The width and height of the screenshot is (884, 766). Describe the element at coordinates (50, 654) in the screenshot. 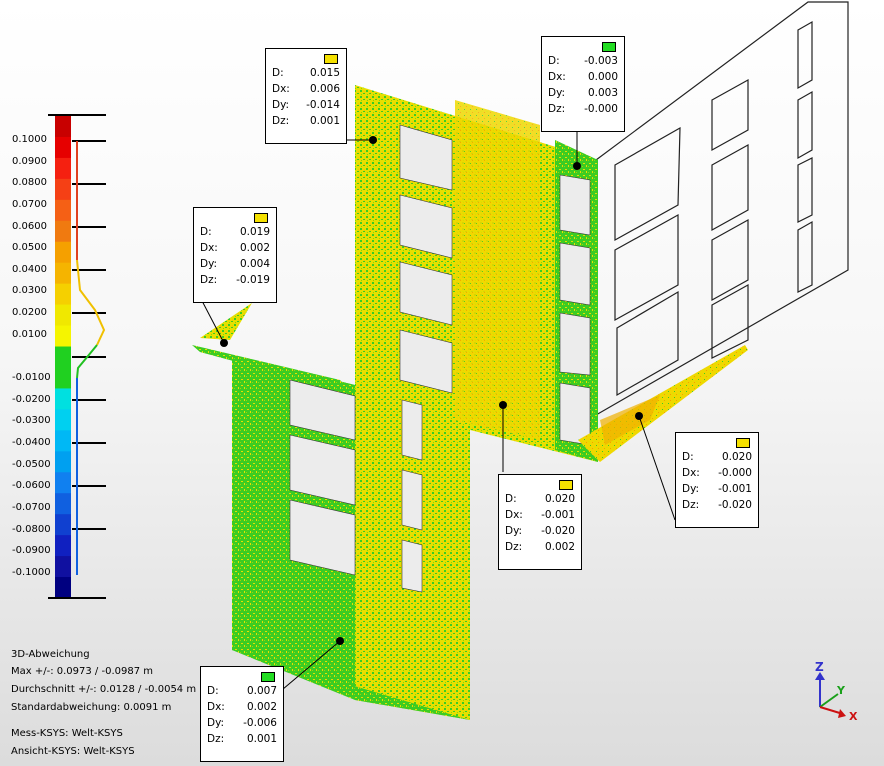

I see `stats-title: 3D-Abweichung` at that location.